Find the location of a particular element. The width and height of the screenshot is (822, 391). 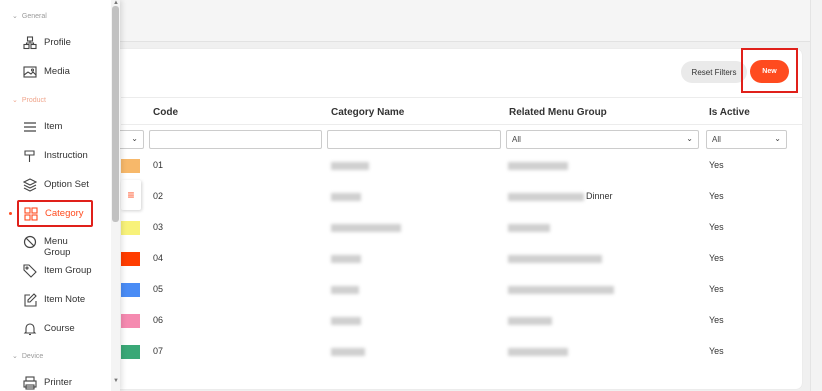

sidebar-section-device: ⌄ Device is located at coordinates (27, 356).